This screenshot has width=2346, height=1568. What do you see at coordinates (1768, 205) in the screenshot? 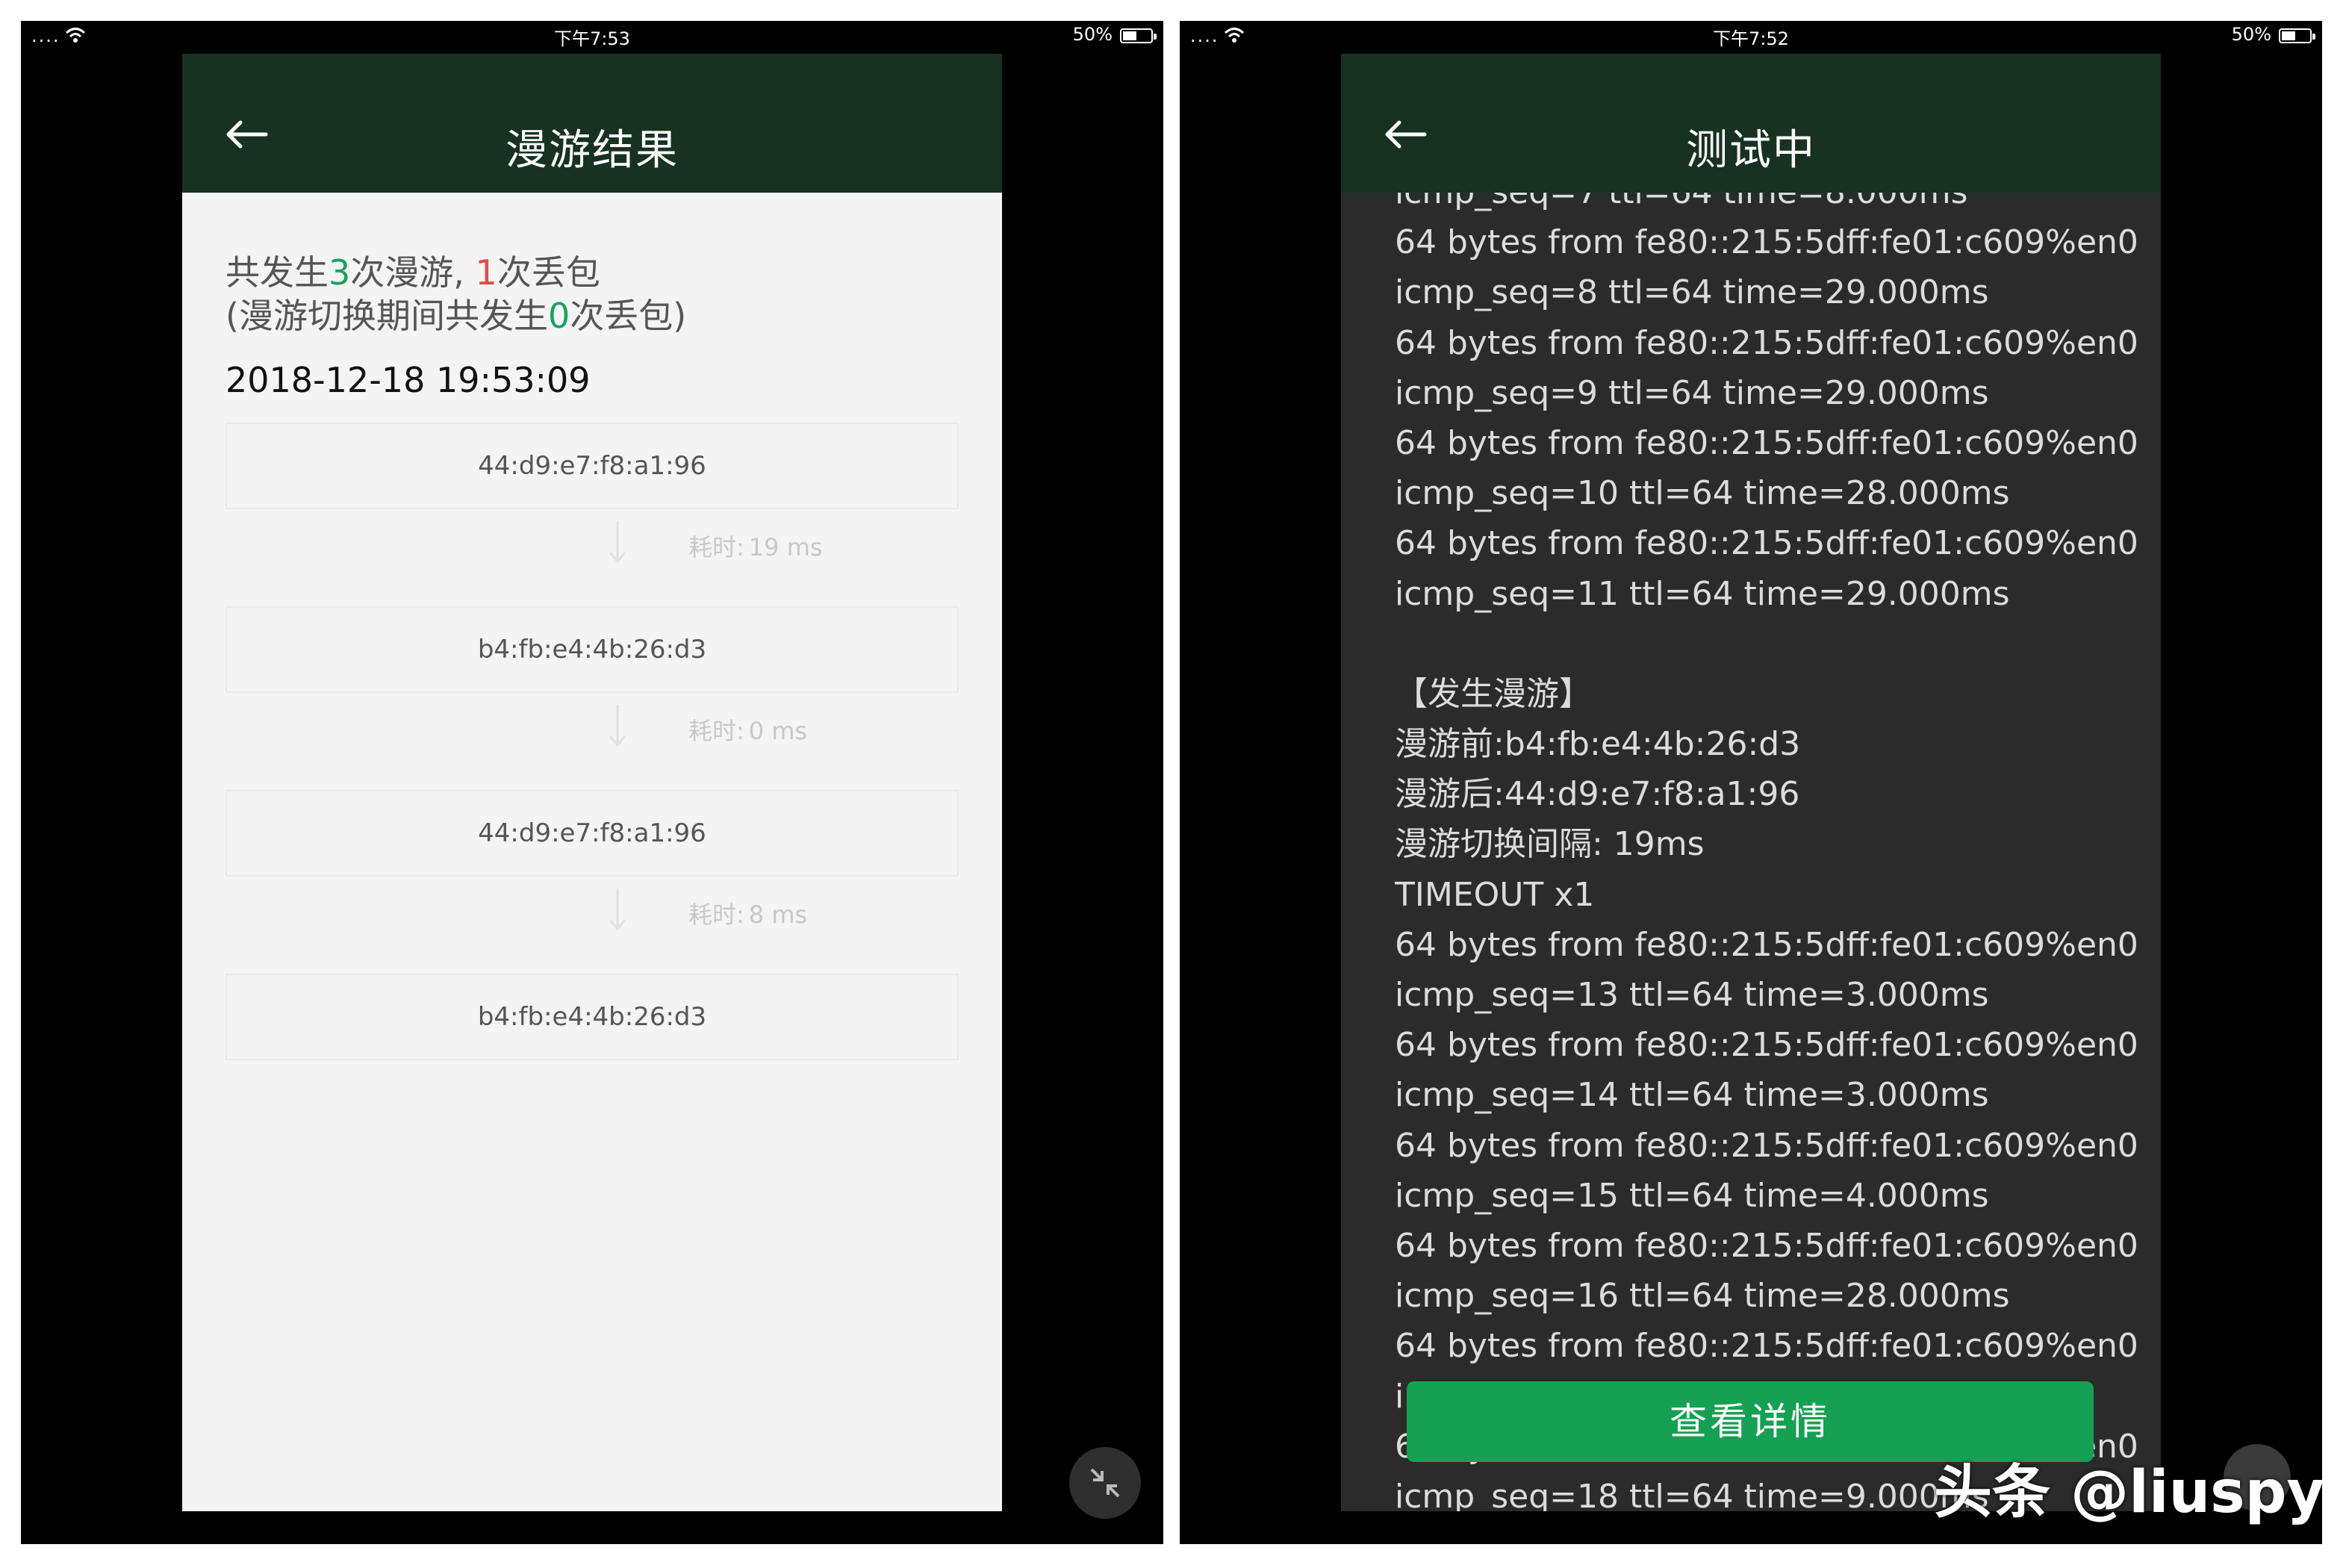
I see `log-line: icmp_seq=7 ttl=64 time=8.000ms` at bounding box center [1768, 205].